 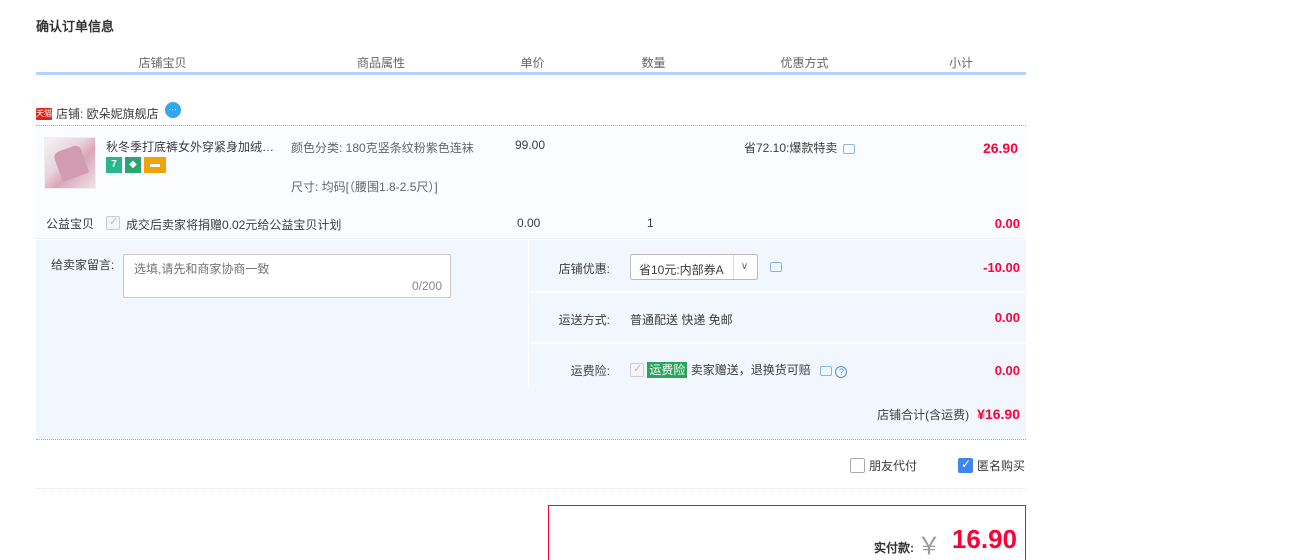 I want to click on shop-discount-amount: -10.00, so click(x=1001, y=267).